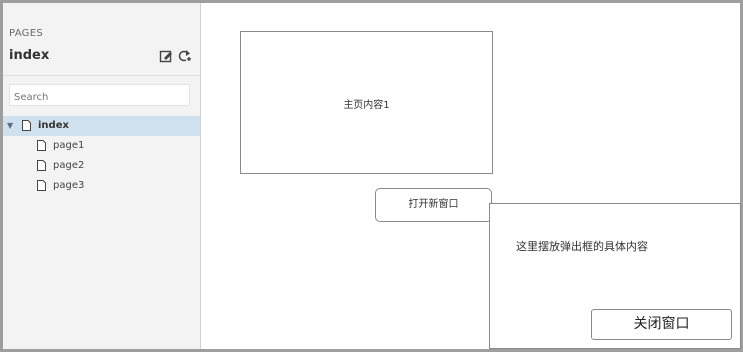  What do you see at coordinates (166, 56) in the screenshot?
I see `edit-page-icon` at bounding box center [166, 56].